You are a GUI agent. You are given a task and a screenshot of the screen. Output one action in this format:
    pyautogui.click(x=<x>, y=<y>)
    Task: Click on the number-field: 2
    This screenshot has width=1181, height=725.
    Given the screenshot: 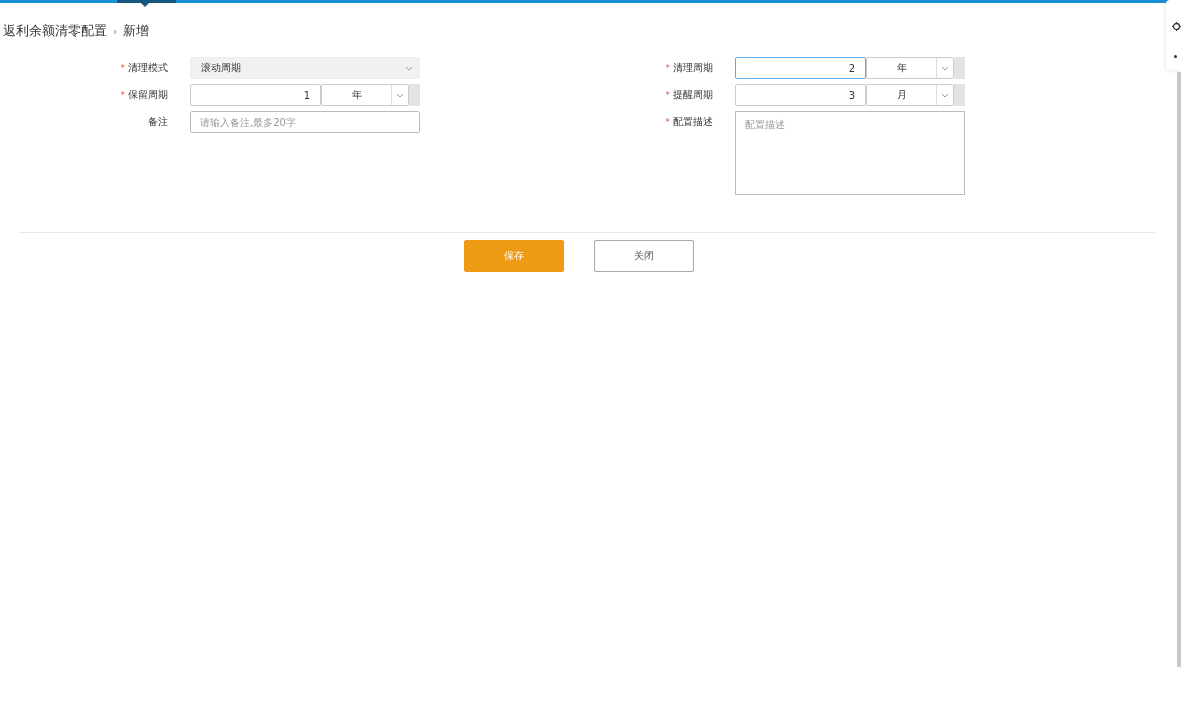 What is the action you would take?
    pyautogui.click(x=800, y=68)
    